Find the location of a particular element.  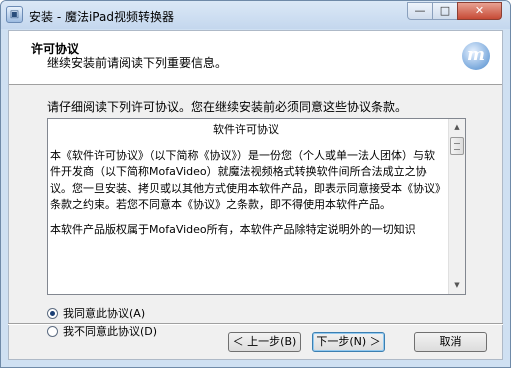

wizard-header: 许可协议 继续安装前请阅读下列重要信息。 m is located at coordinates (255, 58).